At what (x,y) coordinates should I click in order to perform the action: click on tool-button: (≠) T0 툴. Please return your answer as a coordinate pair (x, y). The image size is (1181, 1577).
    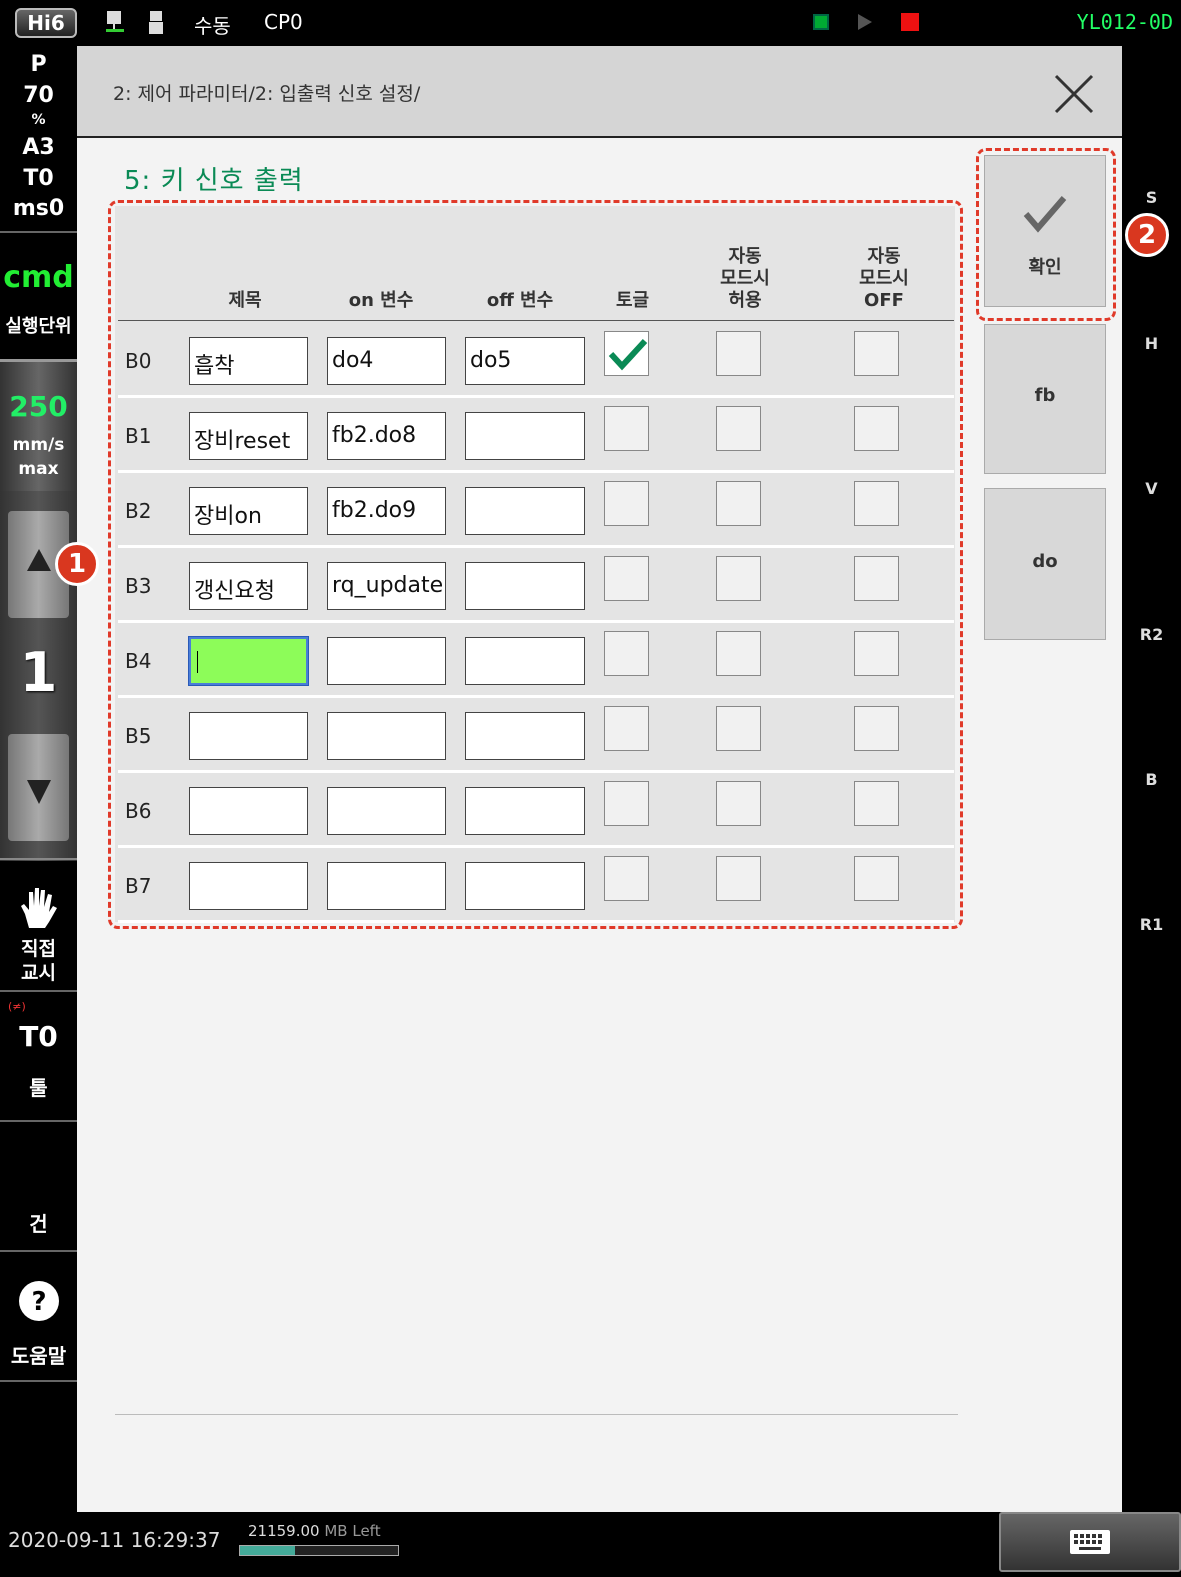
    Looking at the image, I should click on (38, 1057).